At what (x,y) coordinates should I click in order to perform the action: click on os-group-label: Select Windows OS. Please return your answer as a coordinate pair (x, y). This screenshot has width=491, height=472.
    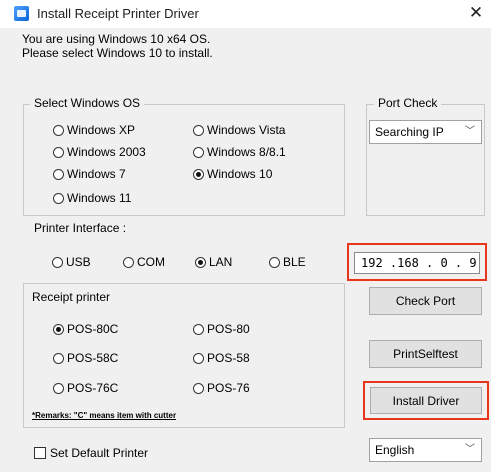
    Looking at the image, I should click on (87, 103).